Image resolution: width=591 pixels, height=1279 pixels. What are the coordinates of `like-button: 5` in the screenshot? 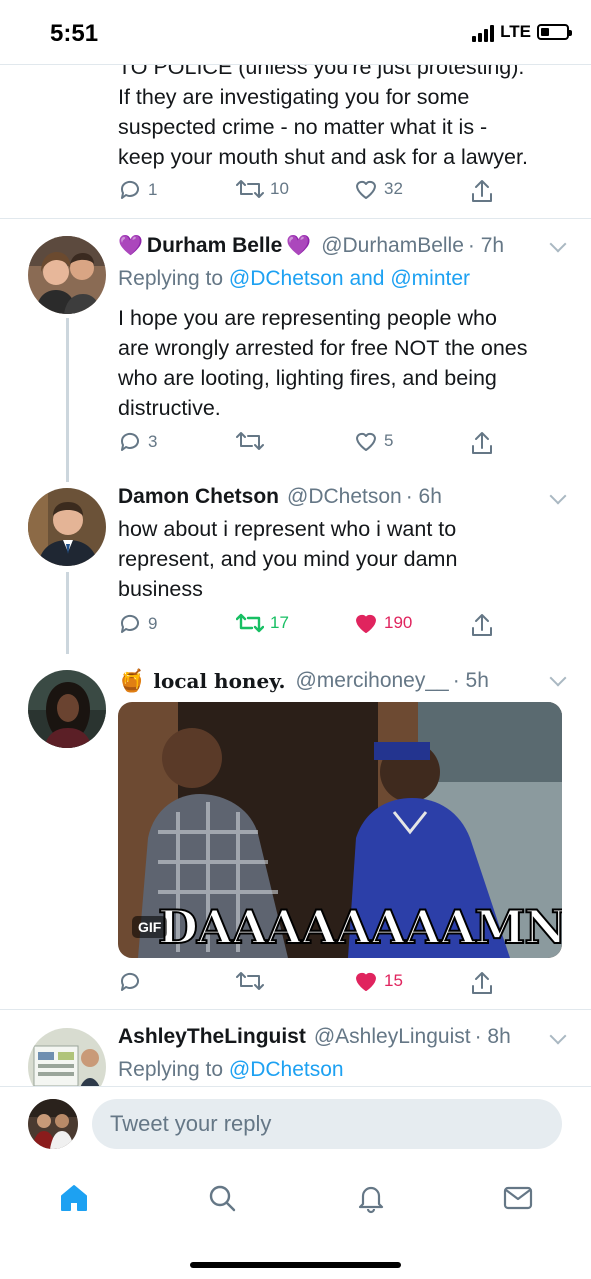 It's located at (373, 441).